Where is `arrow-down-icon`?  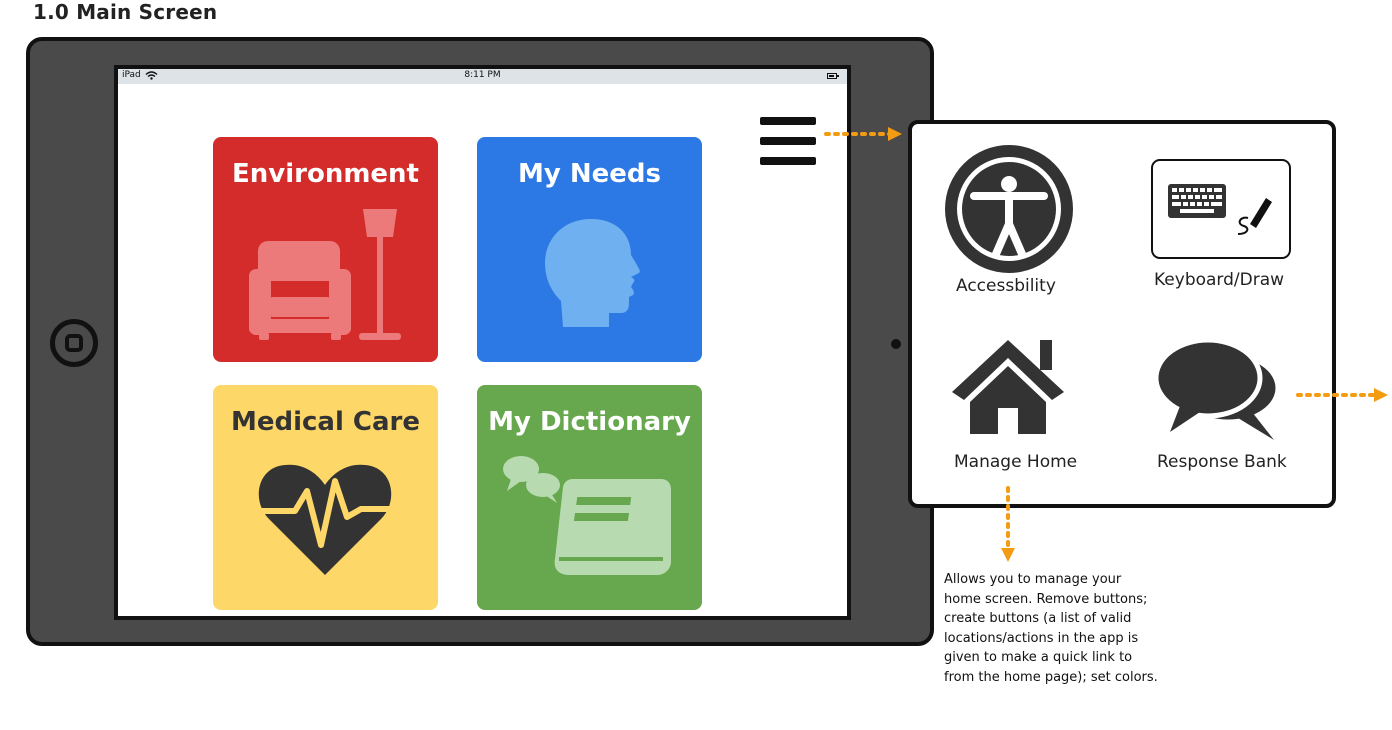
arrow-down-icon is located at coordinates (1008, 555).